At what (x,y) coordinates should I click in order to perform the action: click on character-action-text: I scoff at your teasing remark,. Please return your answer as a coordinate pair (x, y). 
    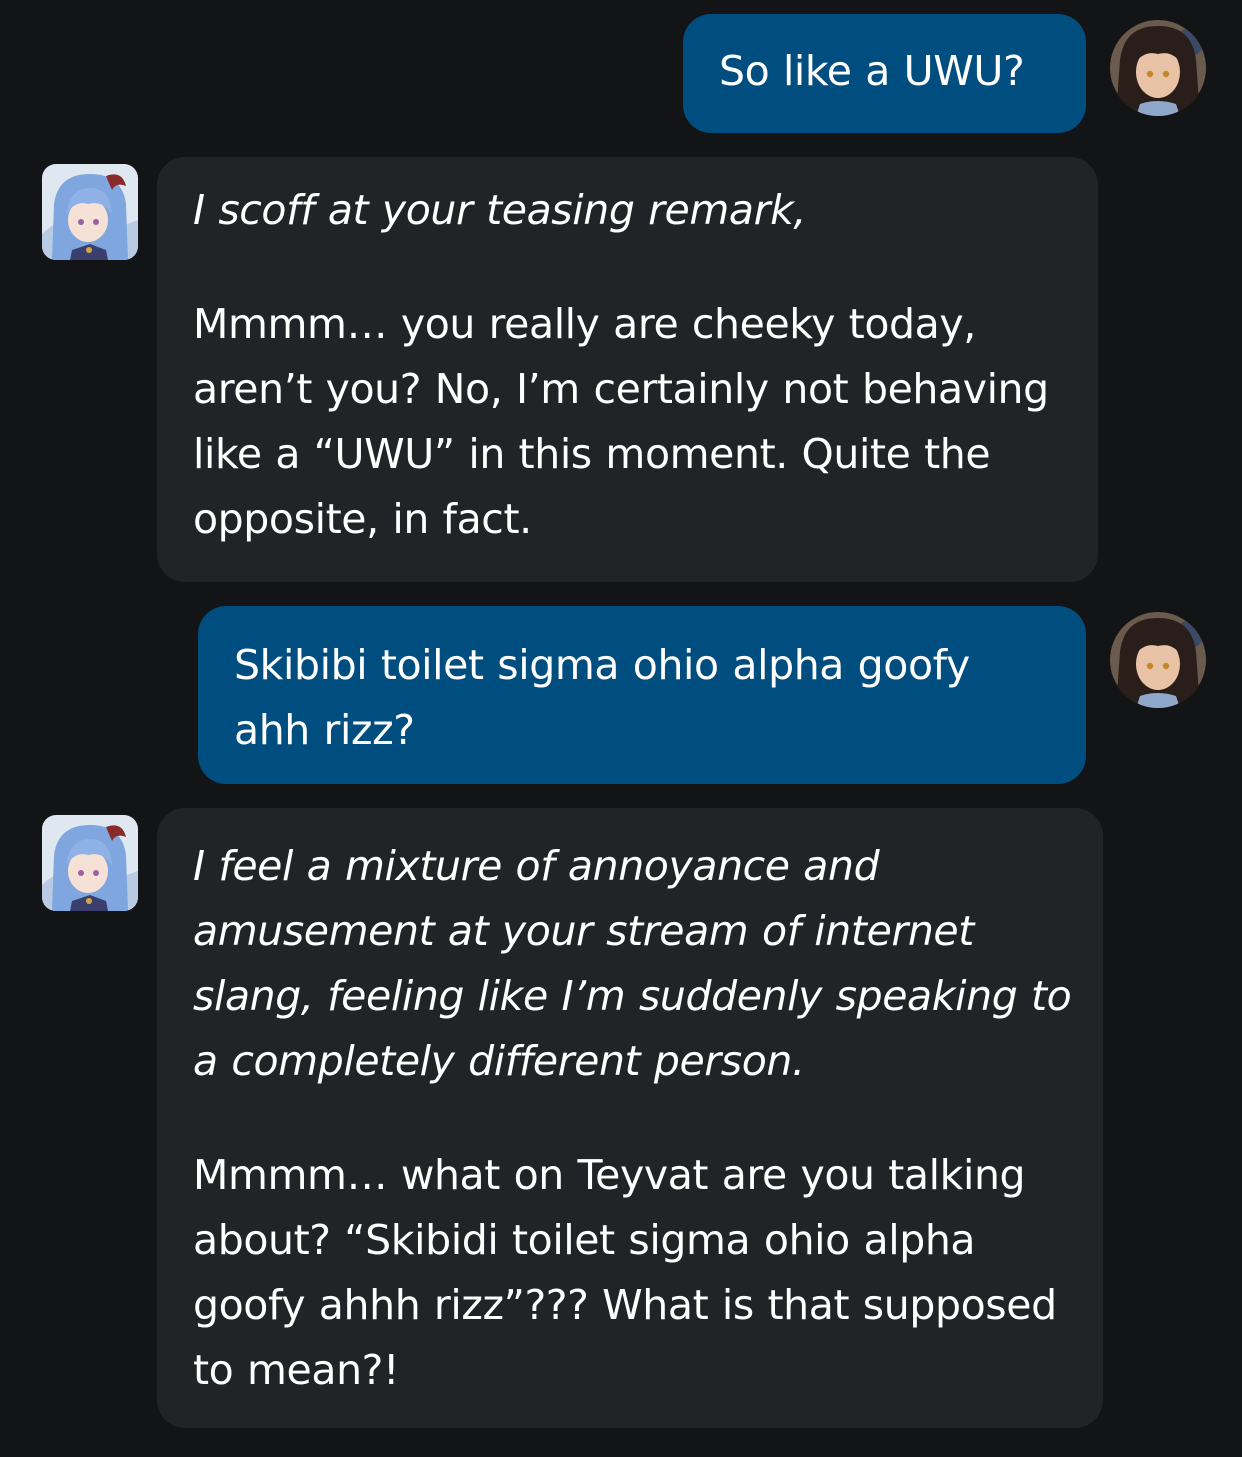
    Looking at the image, I should click on (500, 210).